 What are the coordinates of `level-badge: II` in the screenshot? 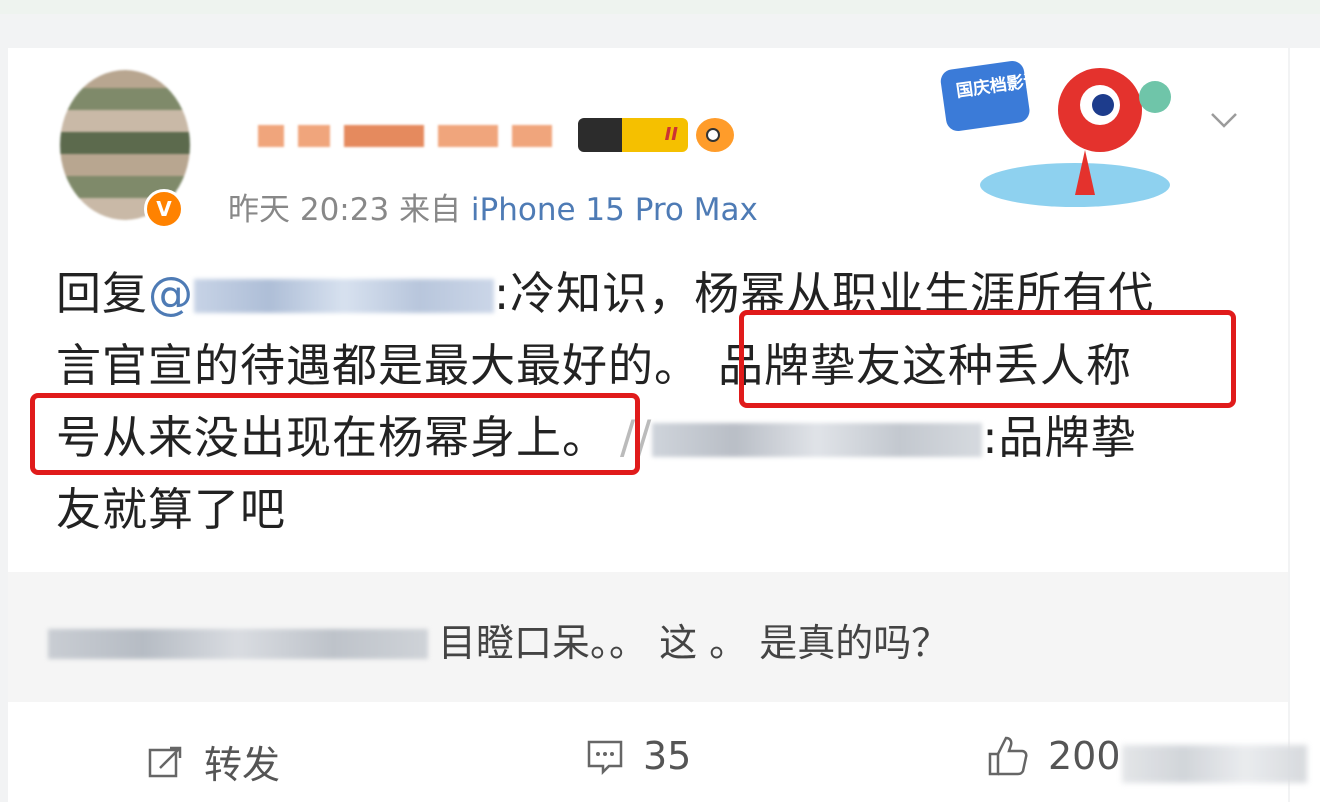 It's located at (633, 135).